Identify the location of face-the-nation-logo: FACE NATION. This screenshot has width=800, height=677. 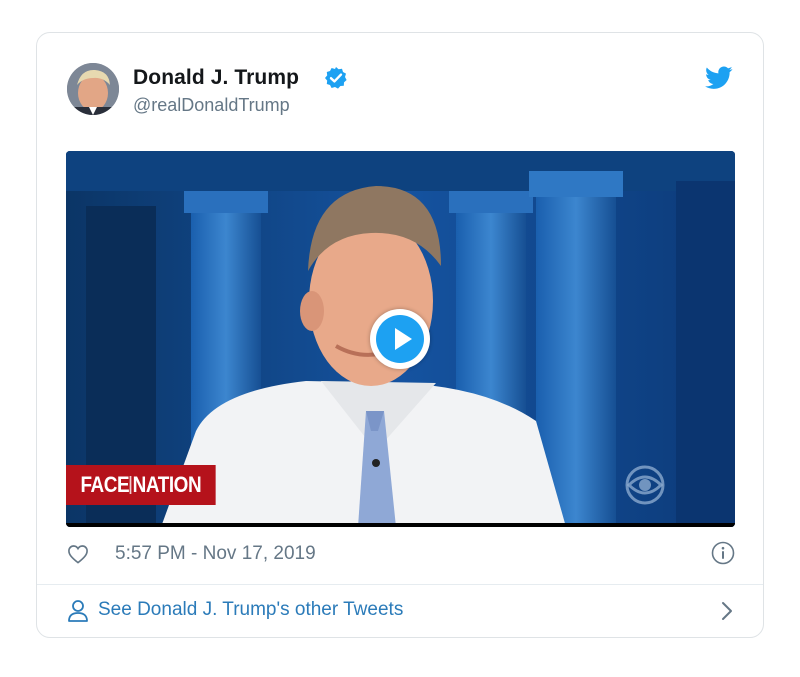
(141, 485).